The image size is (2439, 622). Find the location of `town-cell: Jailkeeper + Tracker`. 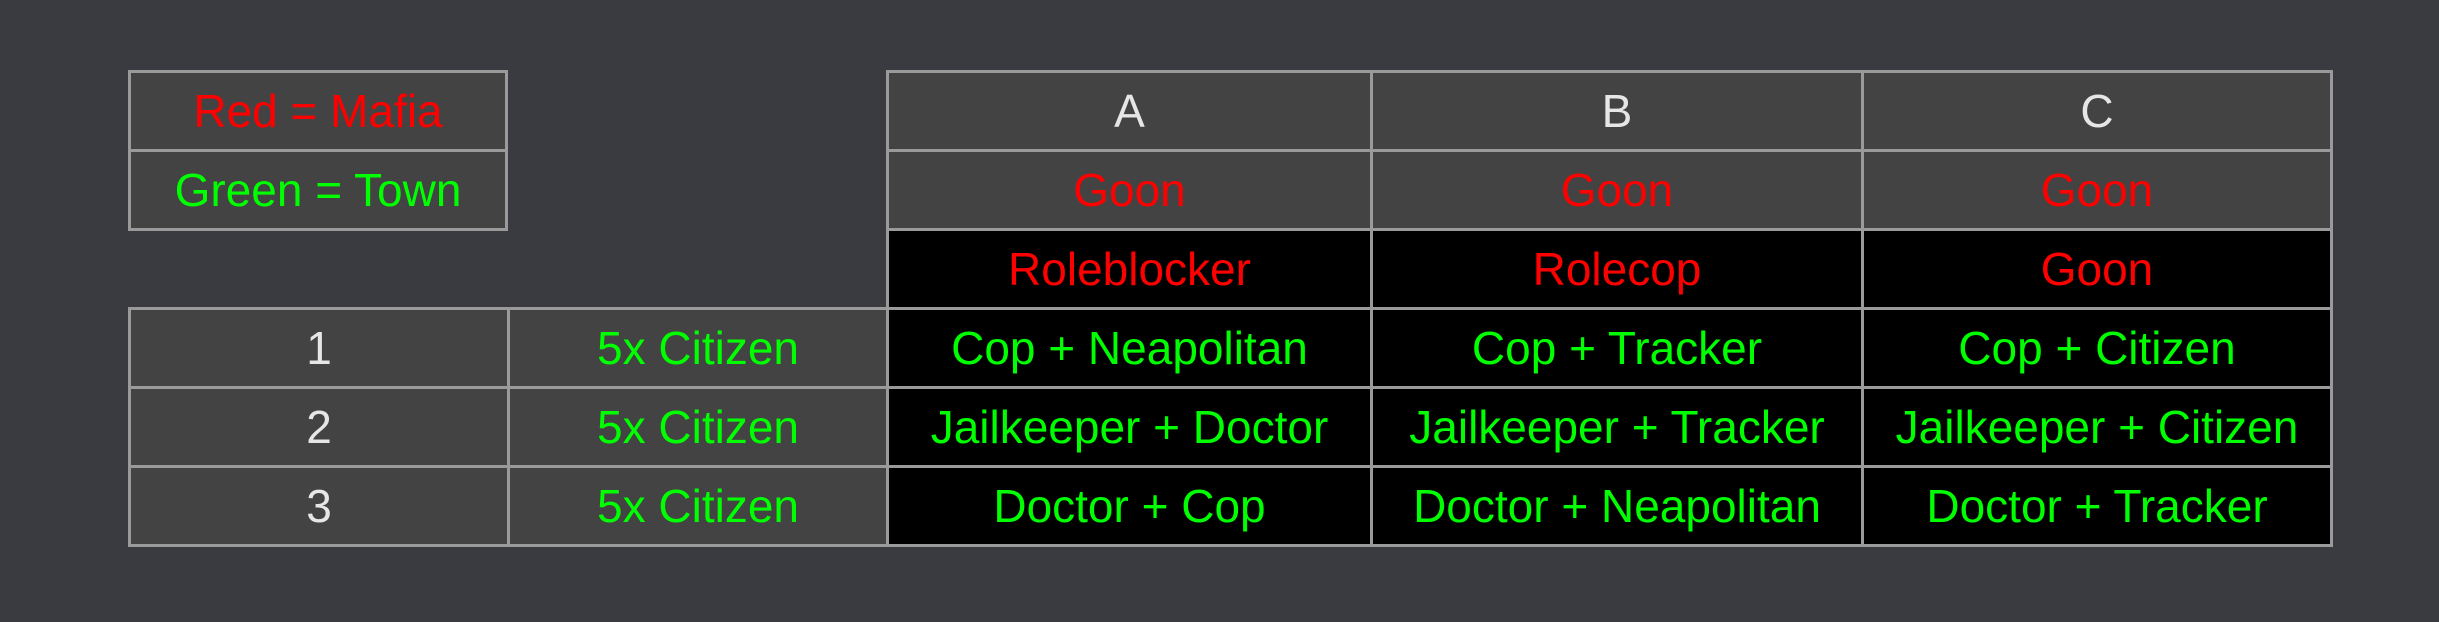

town-cell: Jailkeeper + Tracker is located at coordinates (1617, 427).